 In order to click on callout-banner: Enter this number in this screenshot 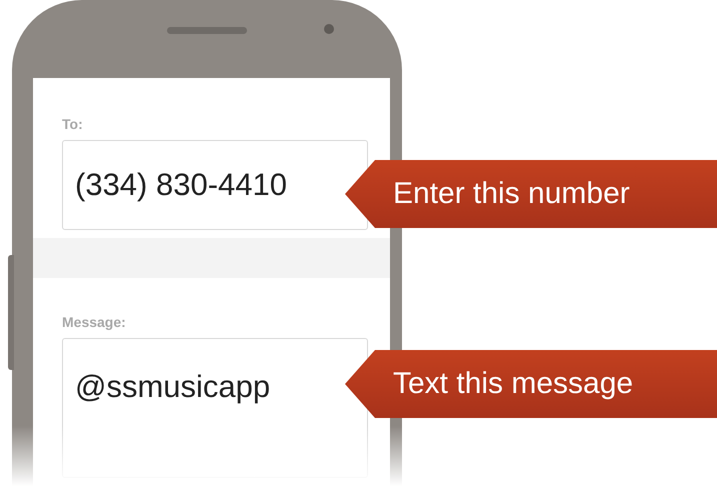, I will do `click(531, 194)`.